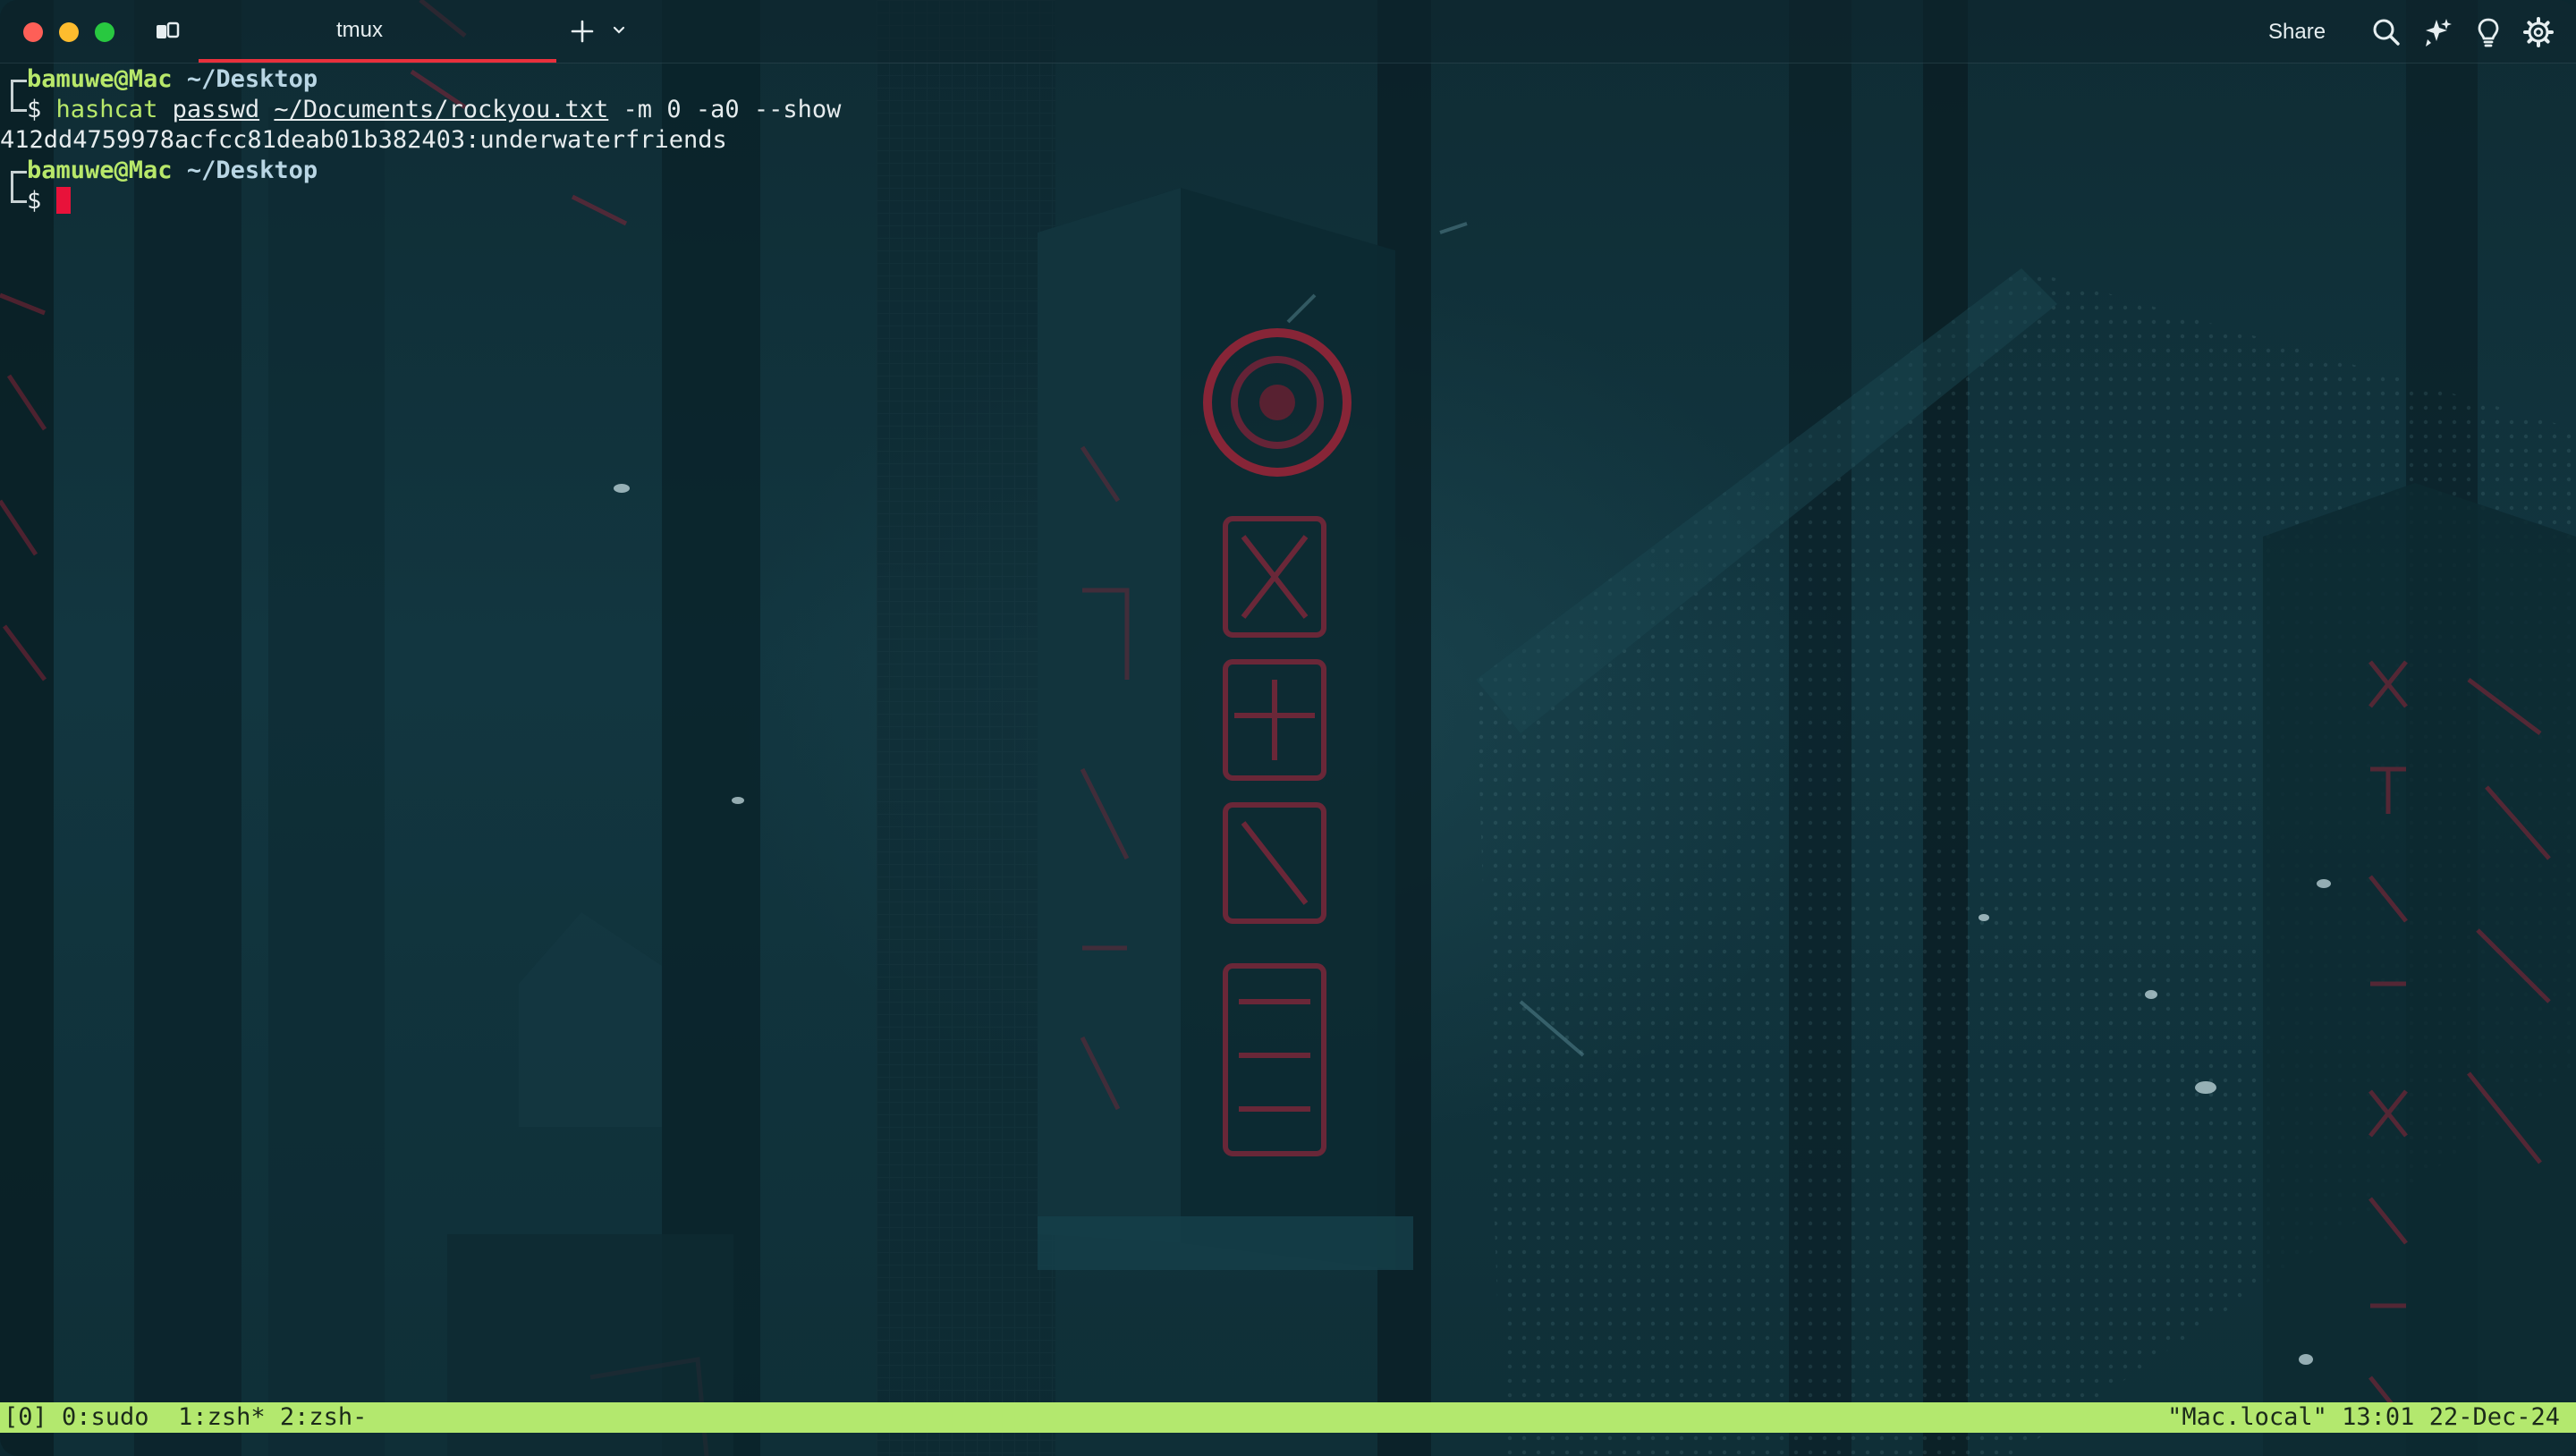 The width and height of the screenshot is (2576, 1456). What do you see at coordinates (216, 109) in the screenshot?
I see `command-arg-hashfile: passwd` at bounding box center [216, 109].